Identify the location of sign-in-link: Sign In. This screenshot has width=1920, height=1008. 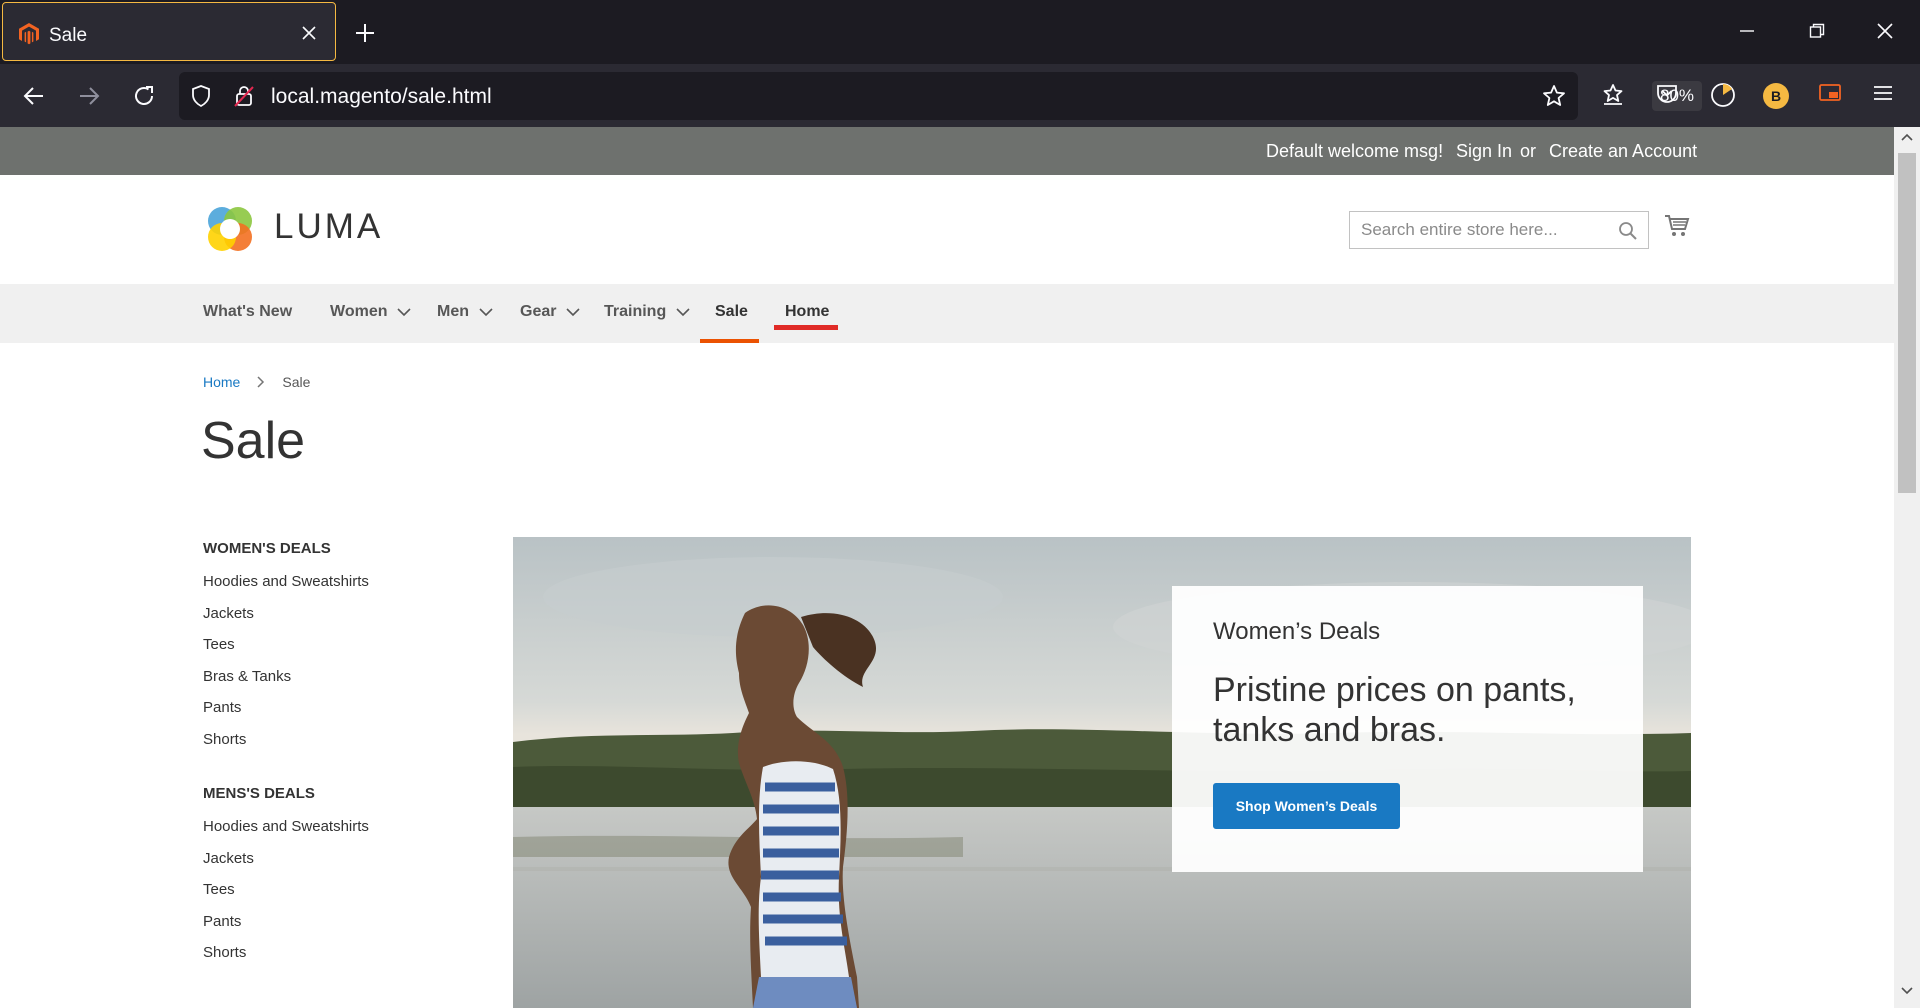
(1484, 151).